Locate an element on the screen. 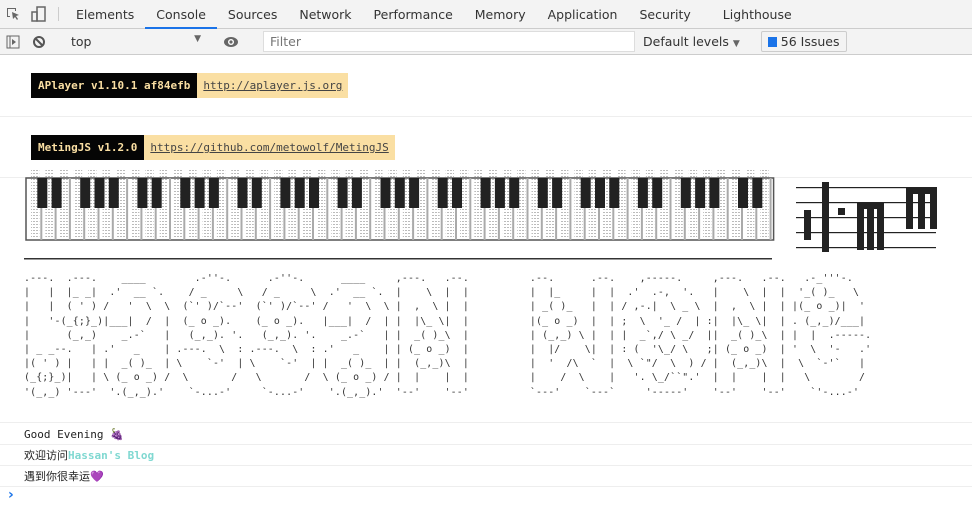 The height and width of the screenshot is (511, 972). tab-console: Console is located at coordinates (181, 14).